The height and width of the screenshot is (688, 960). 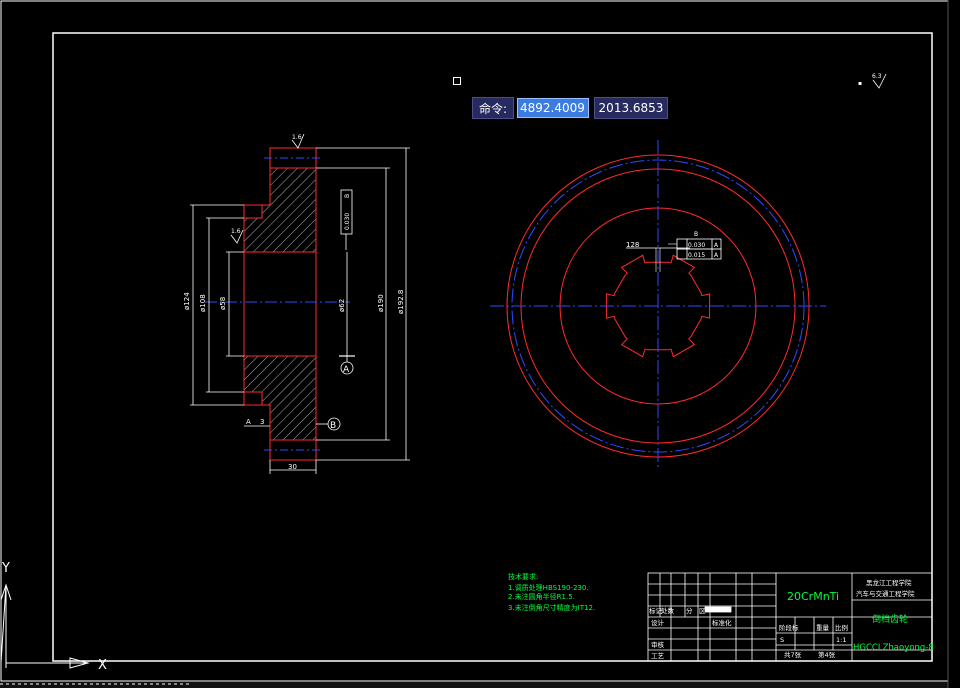 What do you see at coordinates (292, 467) in the screenshot?
I see `svg-text: 30` at bounding box center [292, 467].